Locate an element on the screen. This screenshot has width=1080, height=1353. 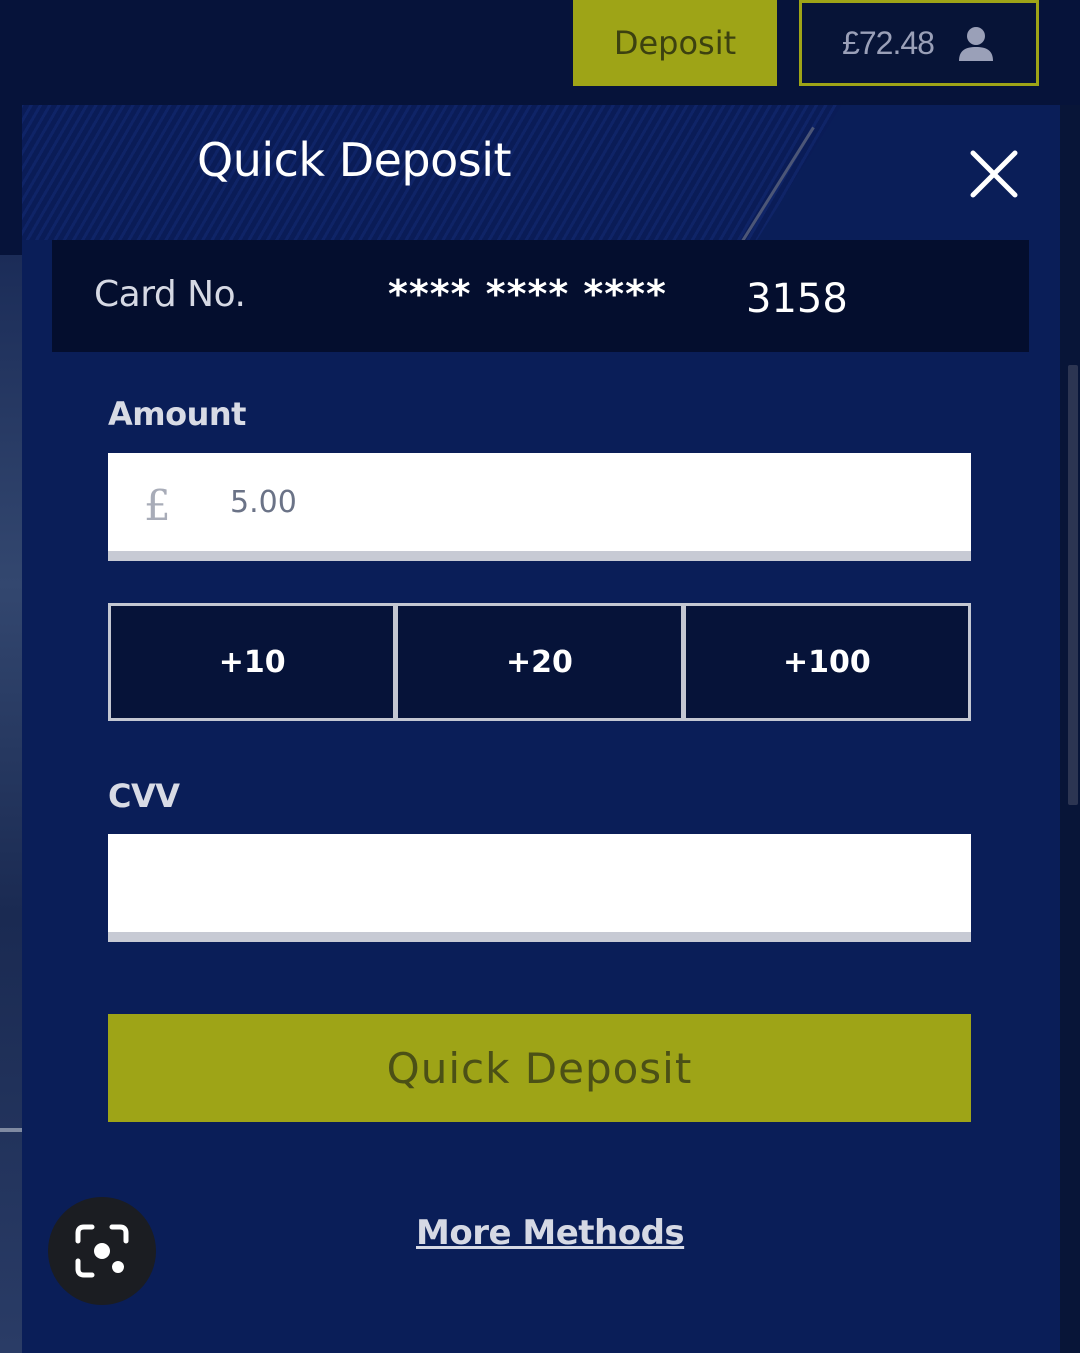
deposit-button: Deposit is located at coordinates (675, 43).